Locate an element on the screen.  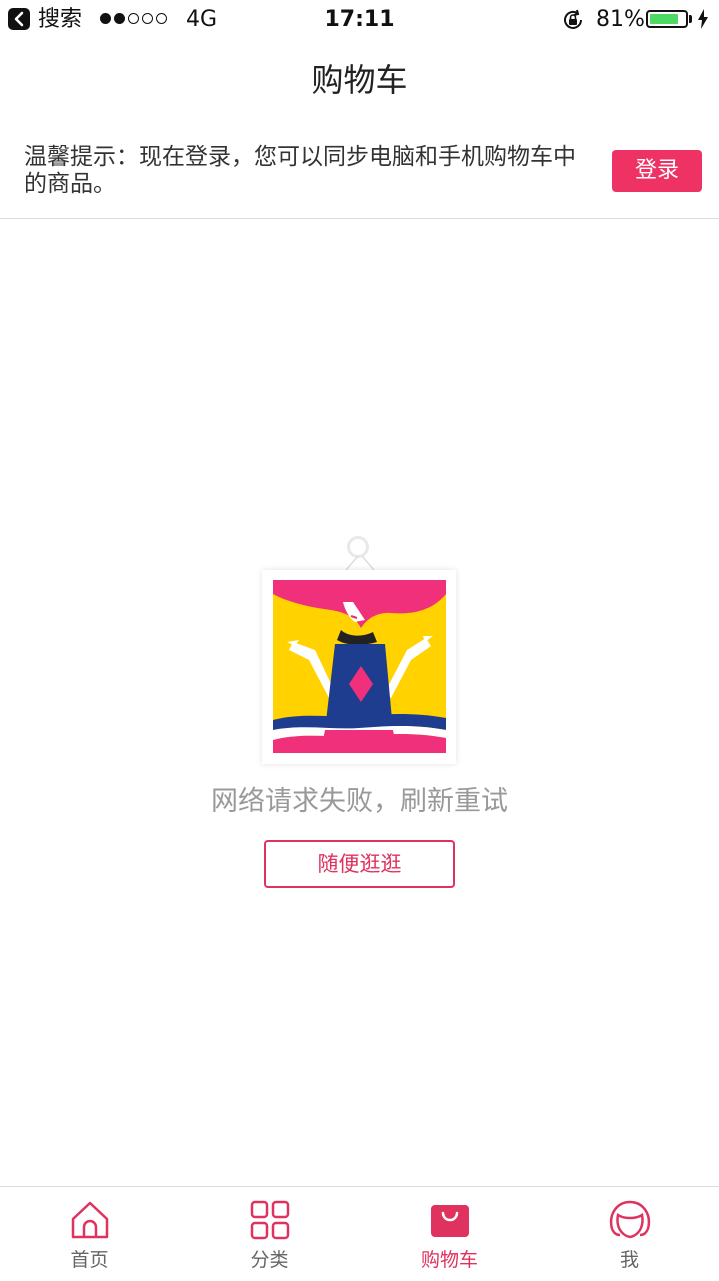
tab-bar: 首页 分类 购物车 我 is located at coordinates (359, 1233).